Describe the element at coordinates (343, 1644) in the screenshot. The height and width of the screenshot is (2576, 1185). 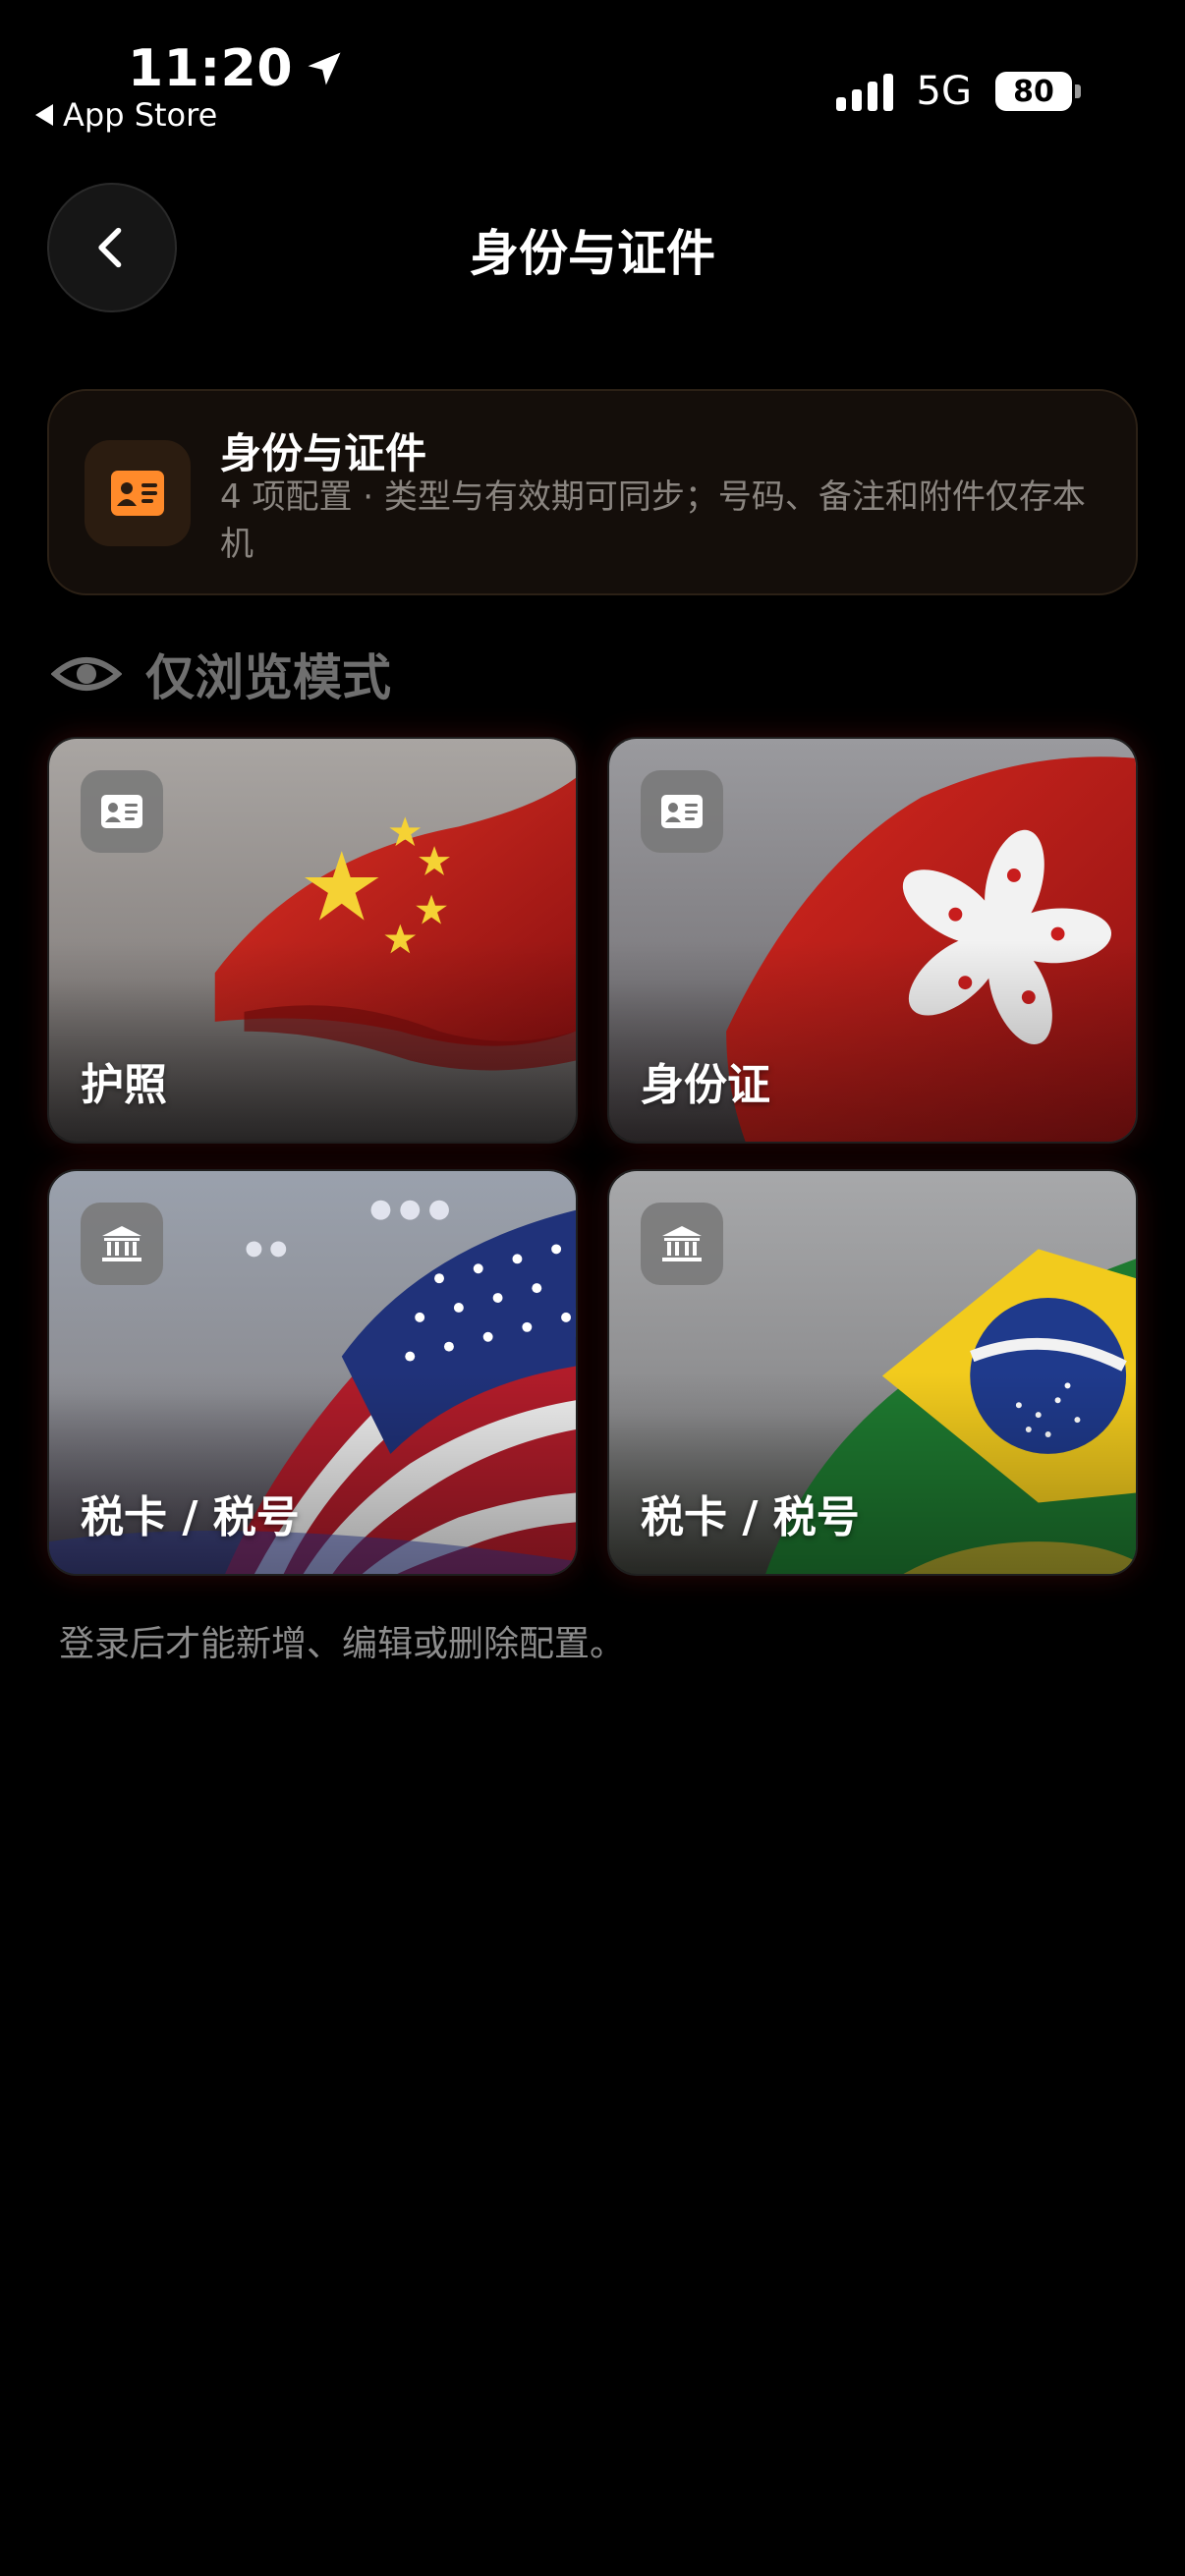
I see `login-hint: 登录后才能新增、编辑或删除配置。` at that location.